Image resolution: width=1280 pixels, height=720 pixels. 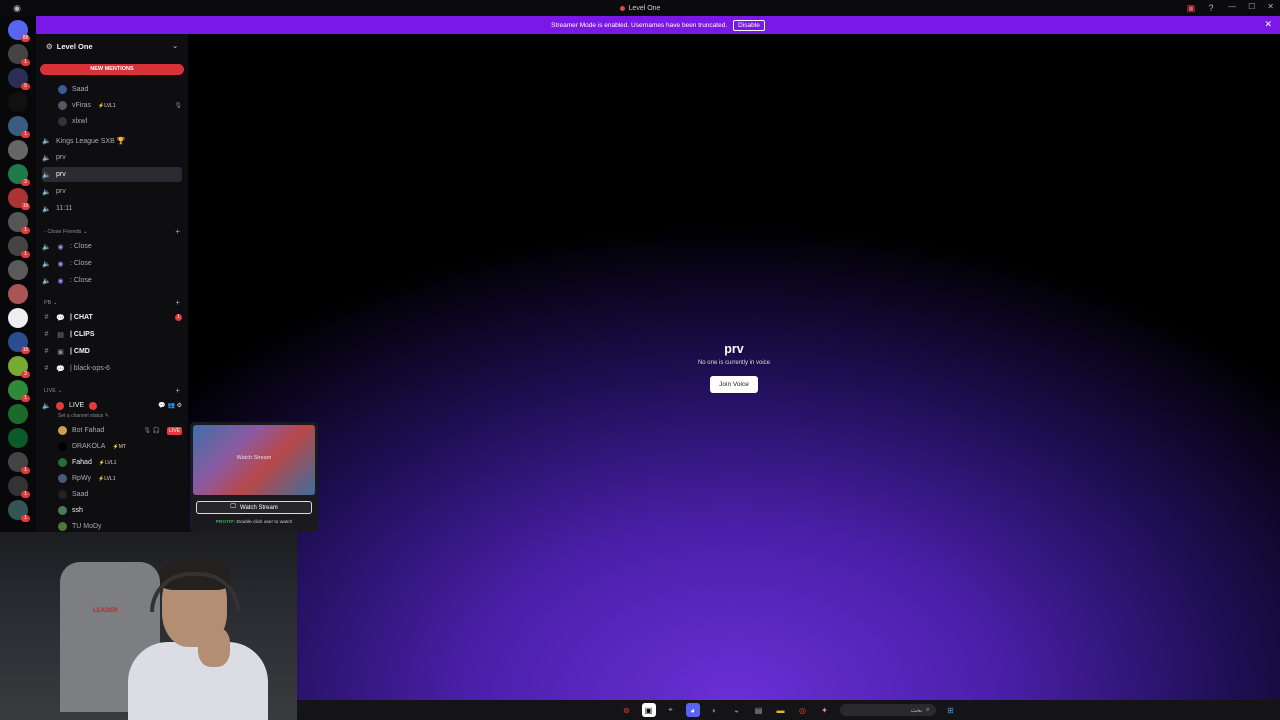 I want to click on voice-channel: 🔈 11:11, so click(x=112, y=208).